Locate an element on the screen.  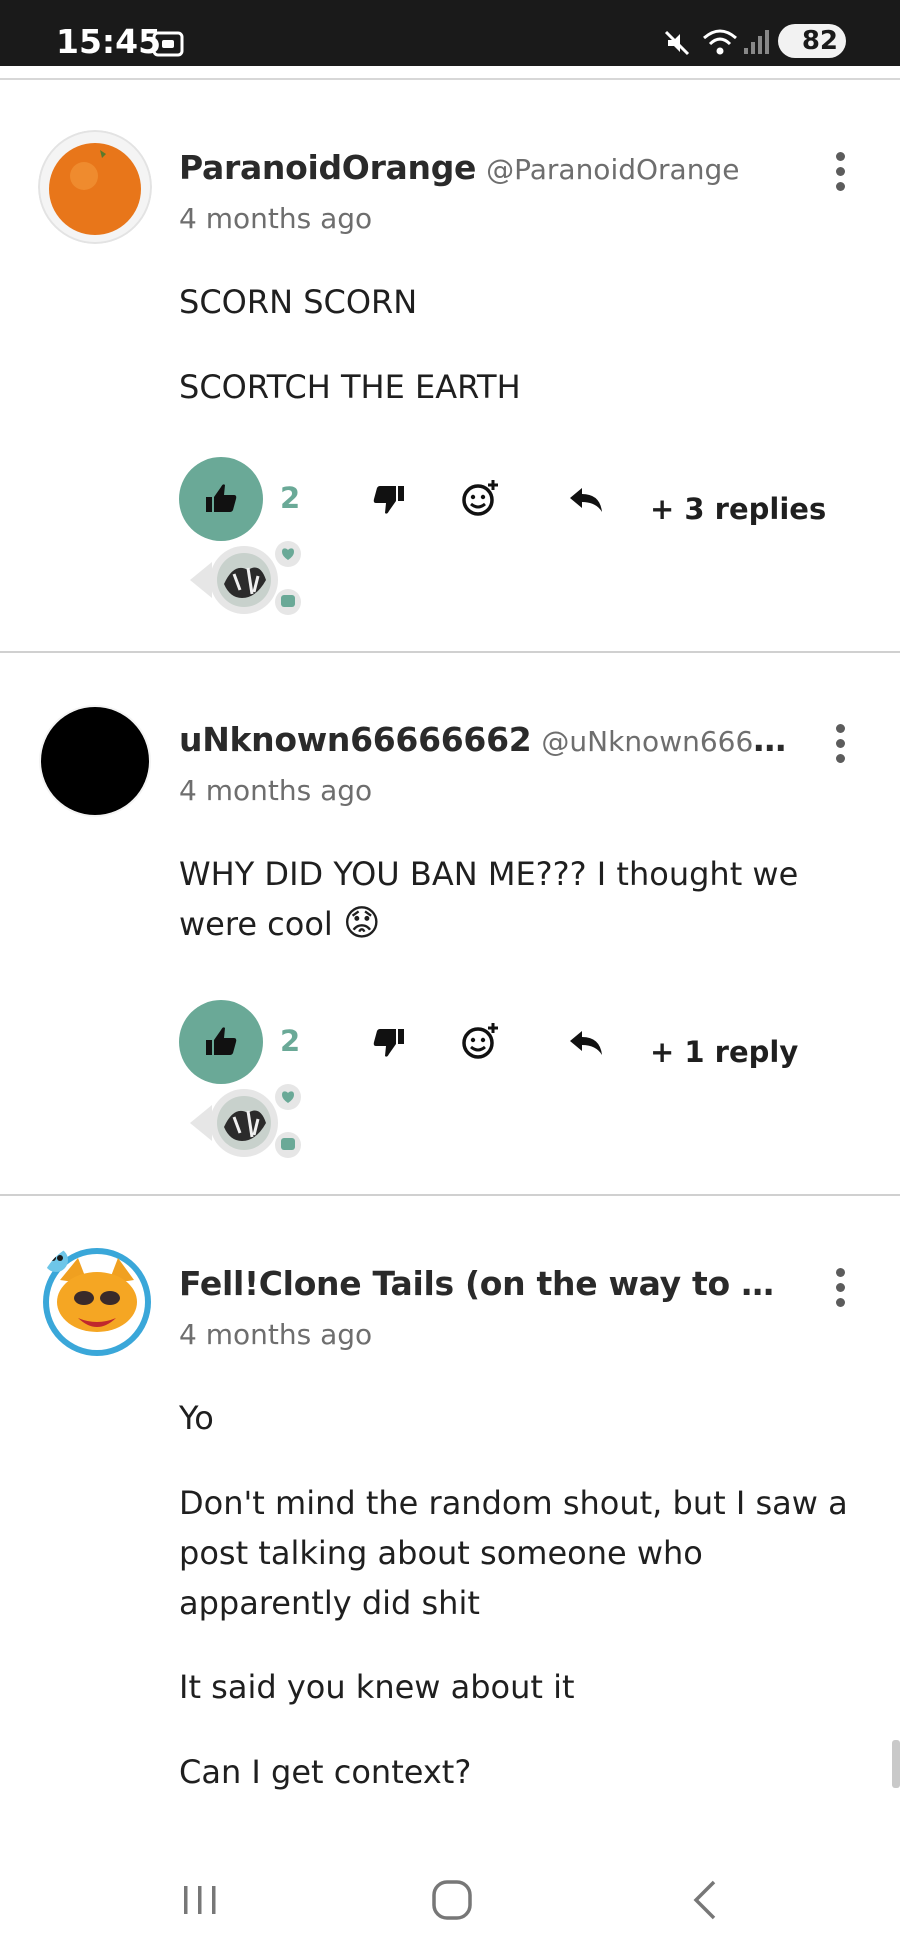
battery-icon: 82 is located at coordinates (812, 41).